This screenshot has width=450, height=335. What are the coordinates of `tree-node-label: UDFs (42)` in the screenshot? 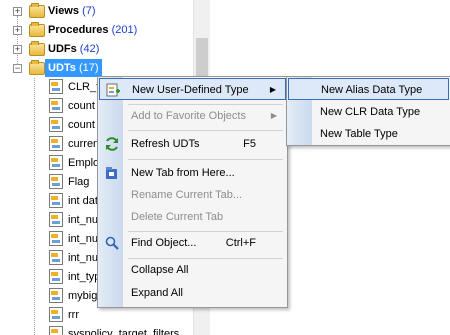 It's located at (74, 49).